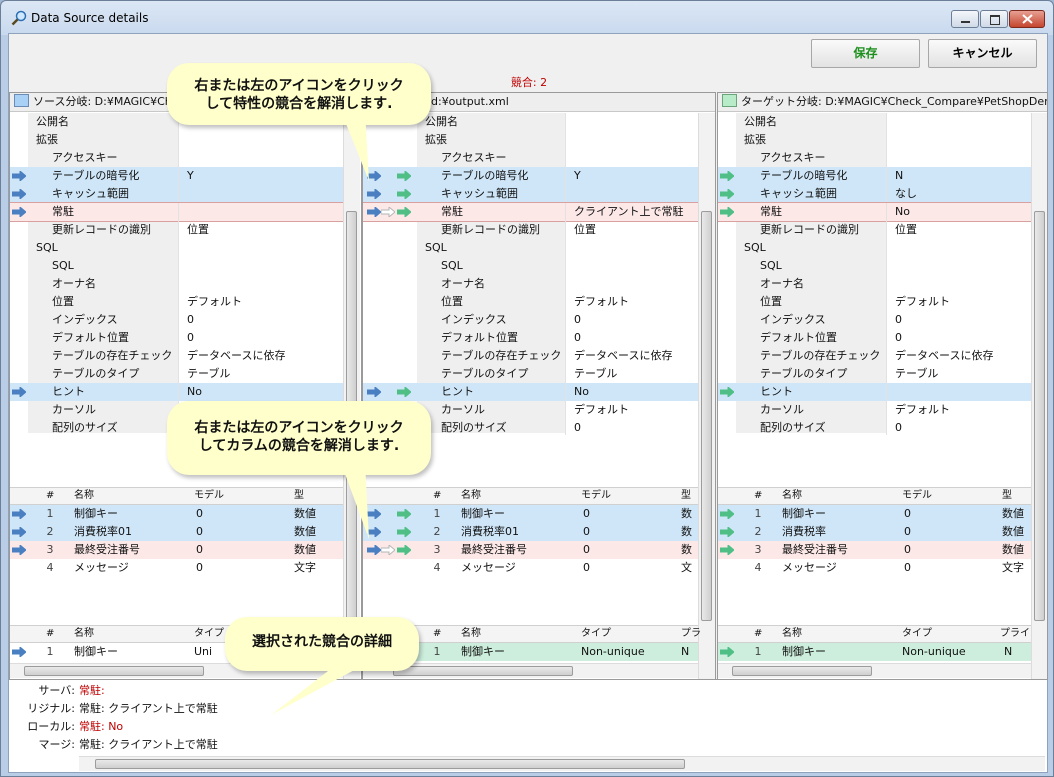 The height and width of the screenshot is (777, 1054). I want to click on property-row: 常駐 No, so click(874, 212).